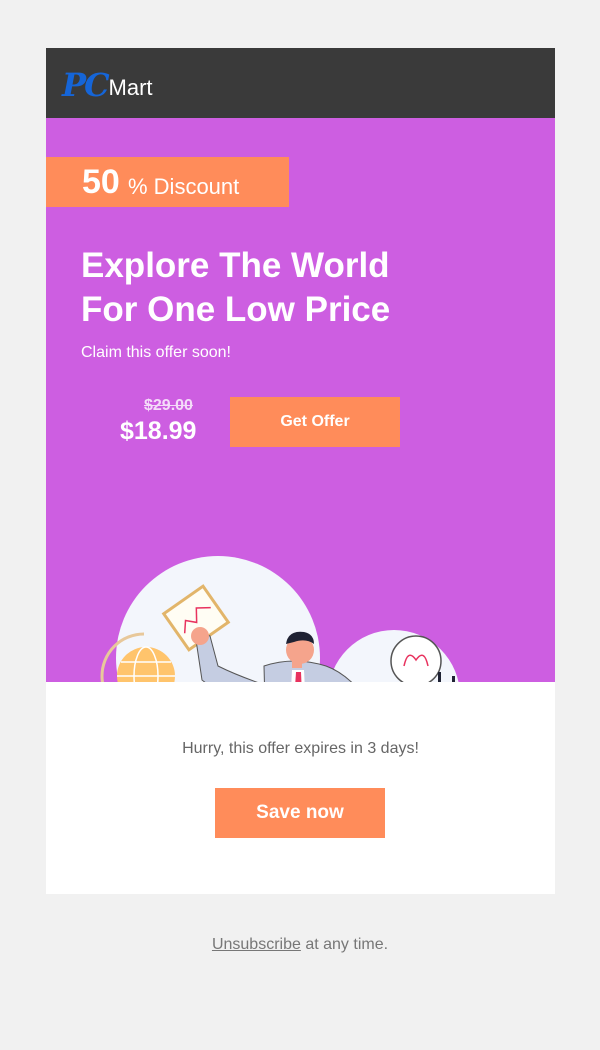 This screenshot has width=600, height=1050. I want to click on old-price: $29.00, so click(168, 405).